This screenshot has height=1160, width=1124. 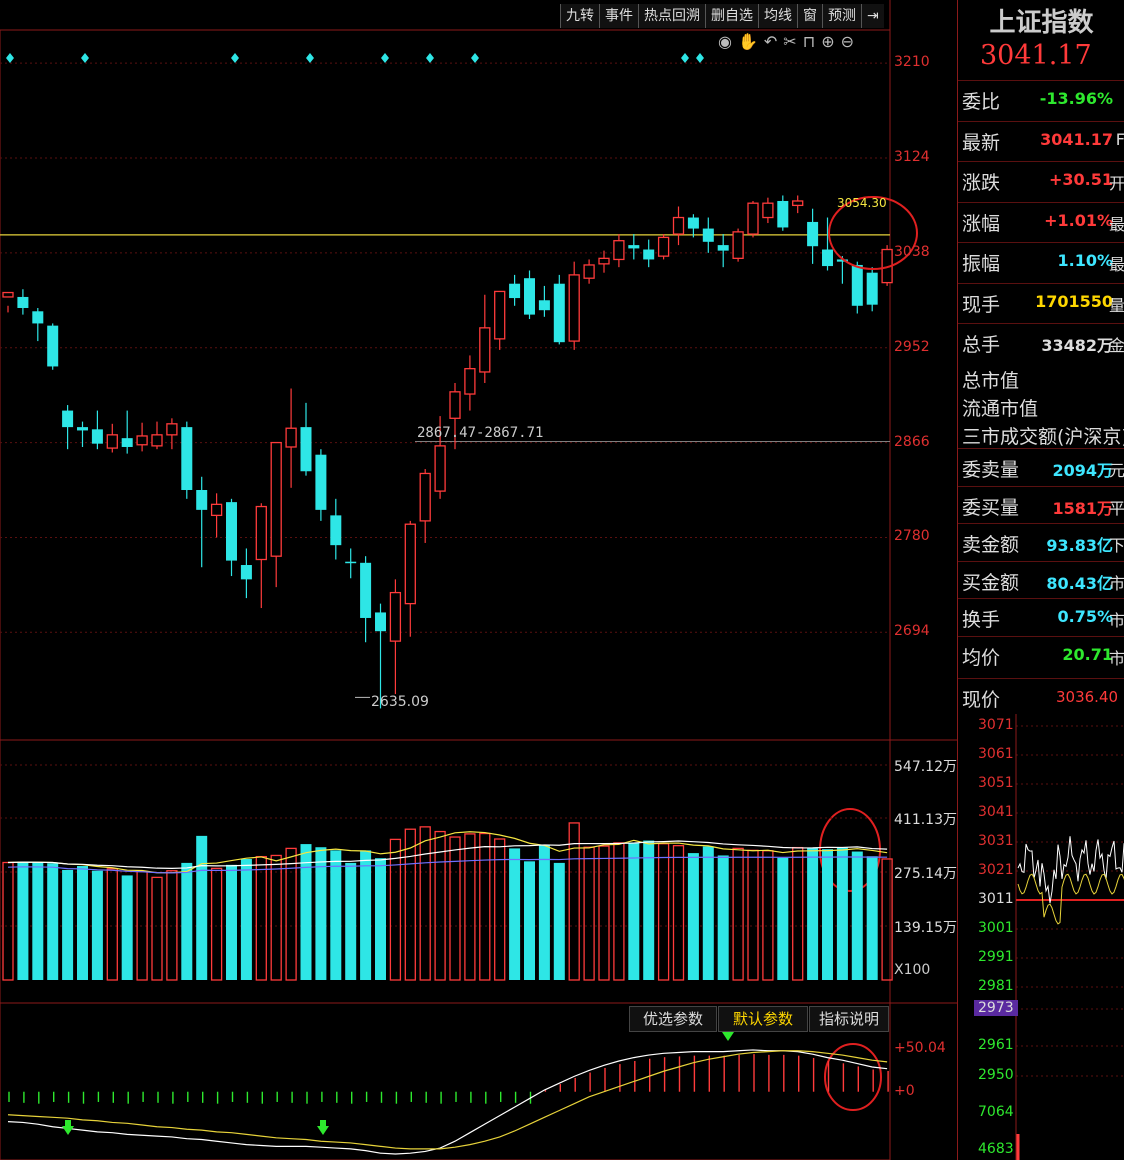 What do you see at coordinates (991, 470) in the screenshot?
I see `quote-row-key: 委卖量` at bounding box center [991, 470].